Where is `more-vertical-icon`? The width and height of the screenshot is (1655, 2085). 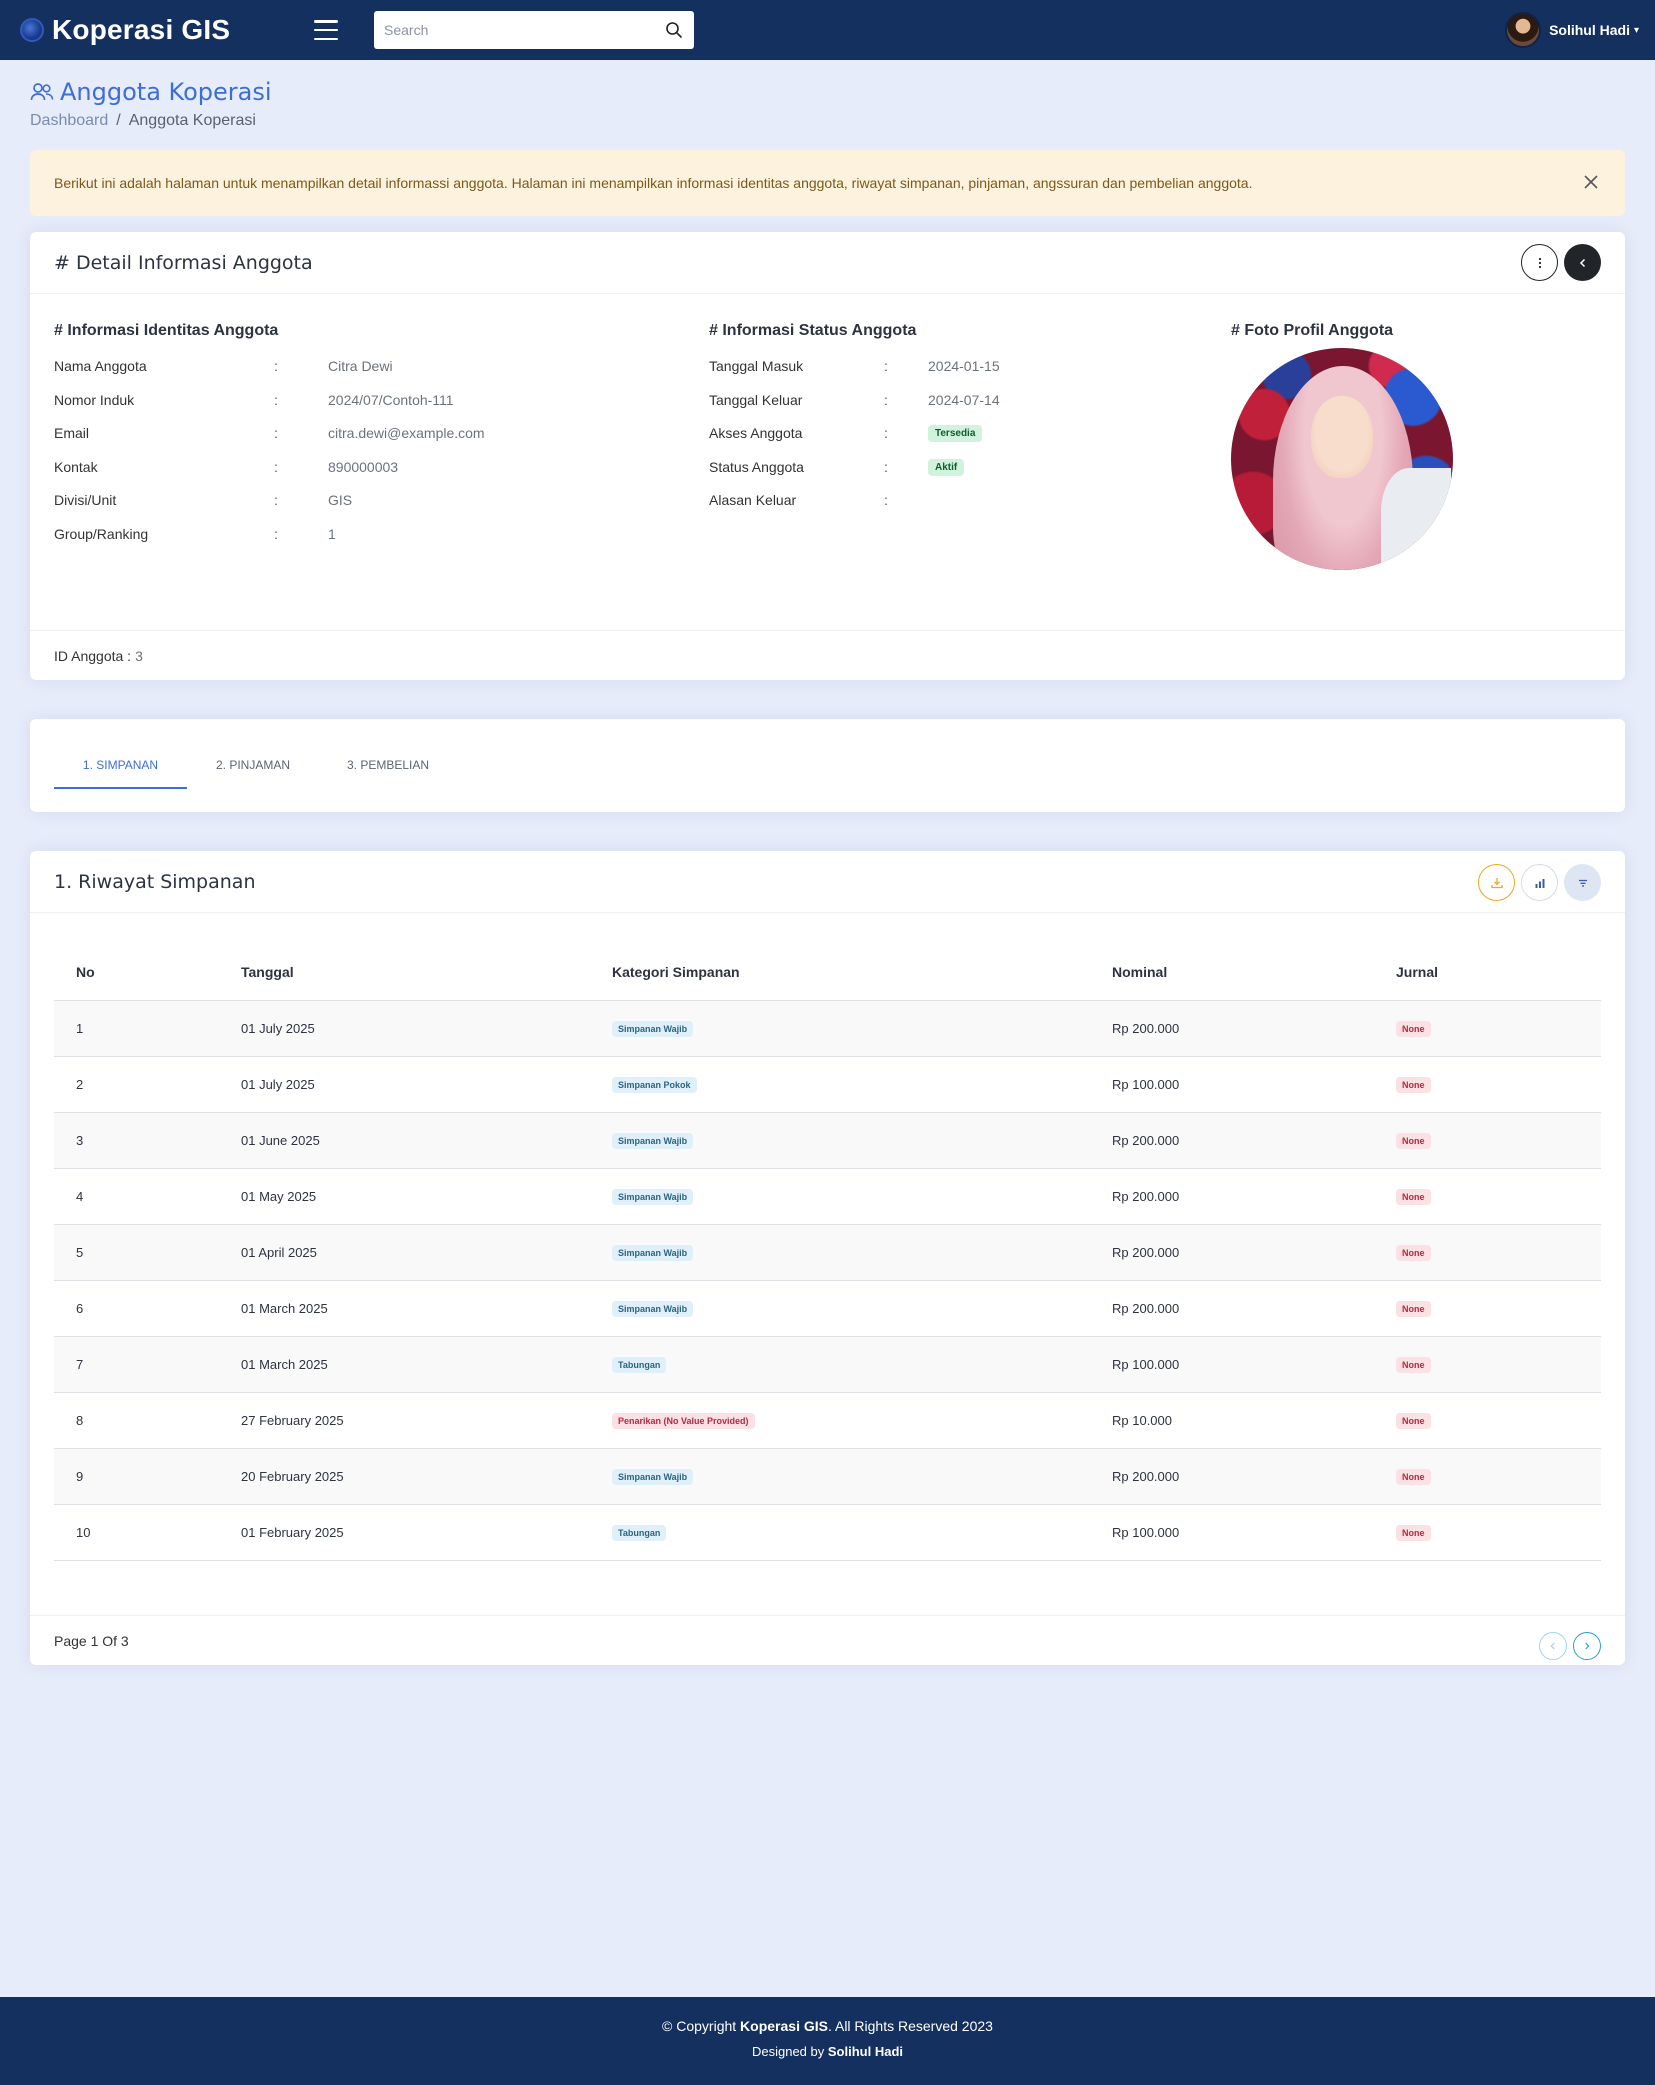 more-vertical-icon is located at coordinates (1539, 262).